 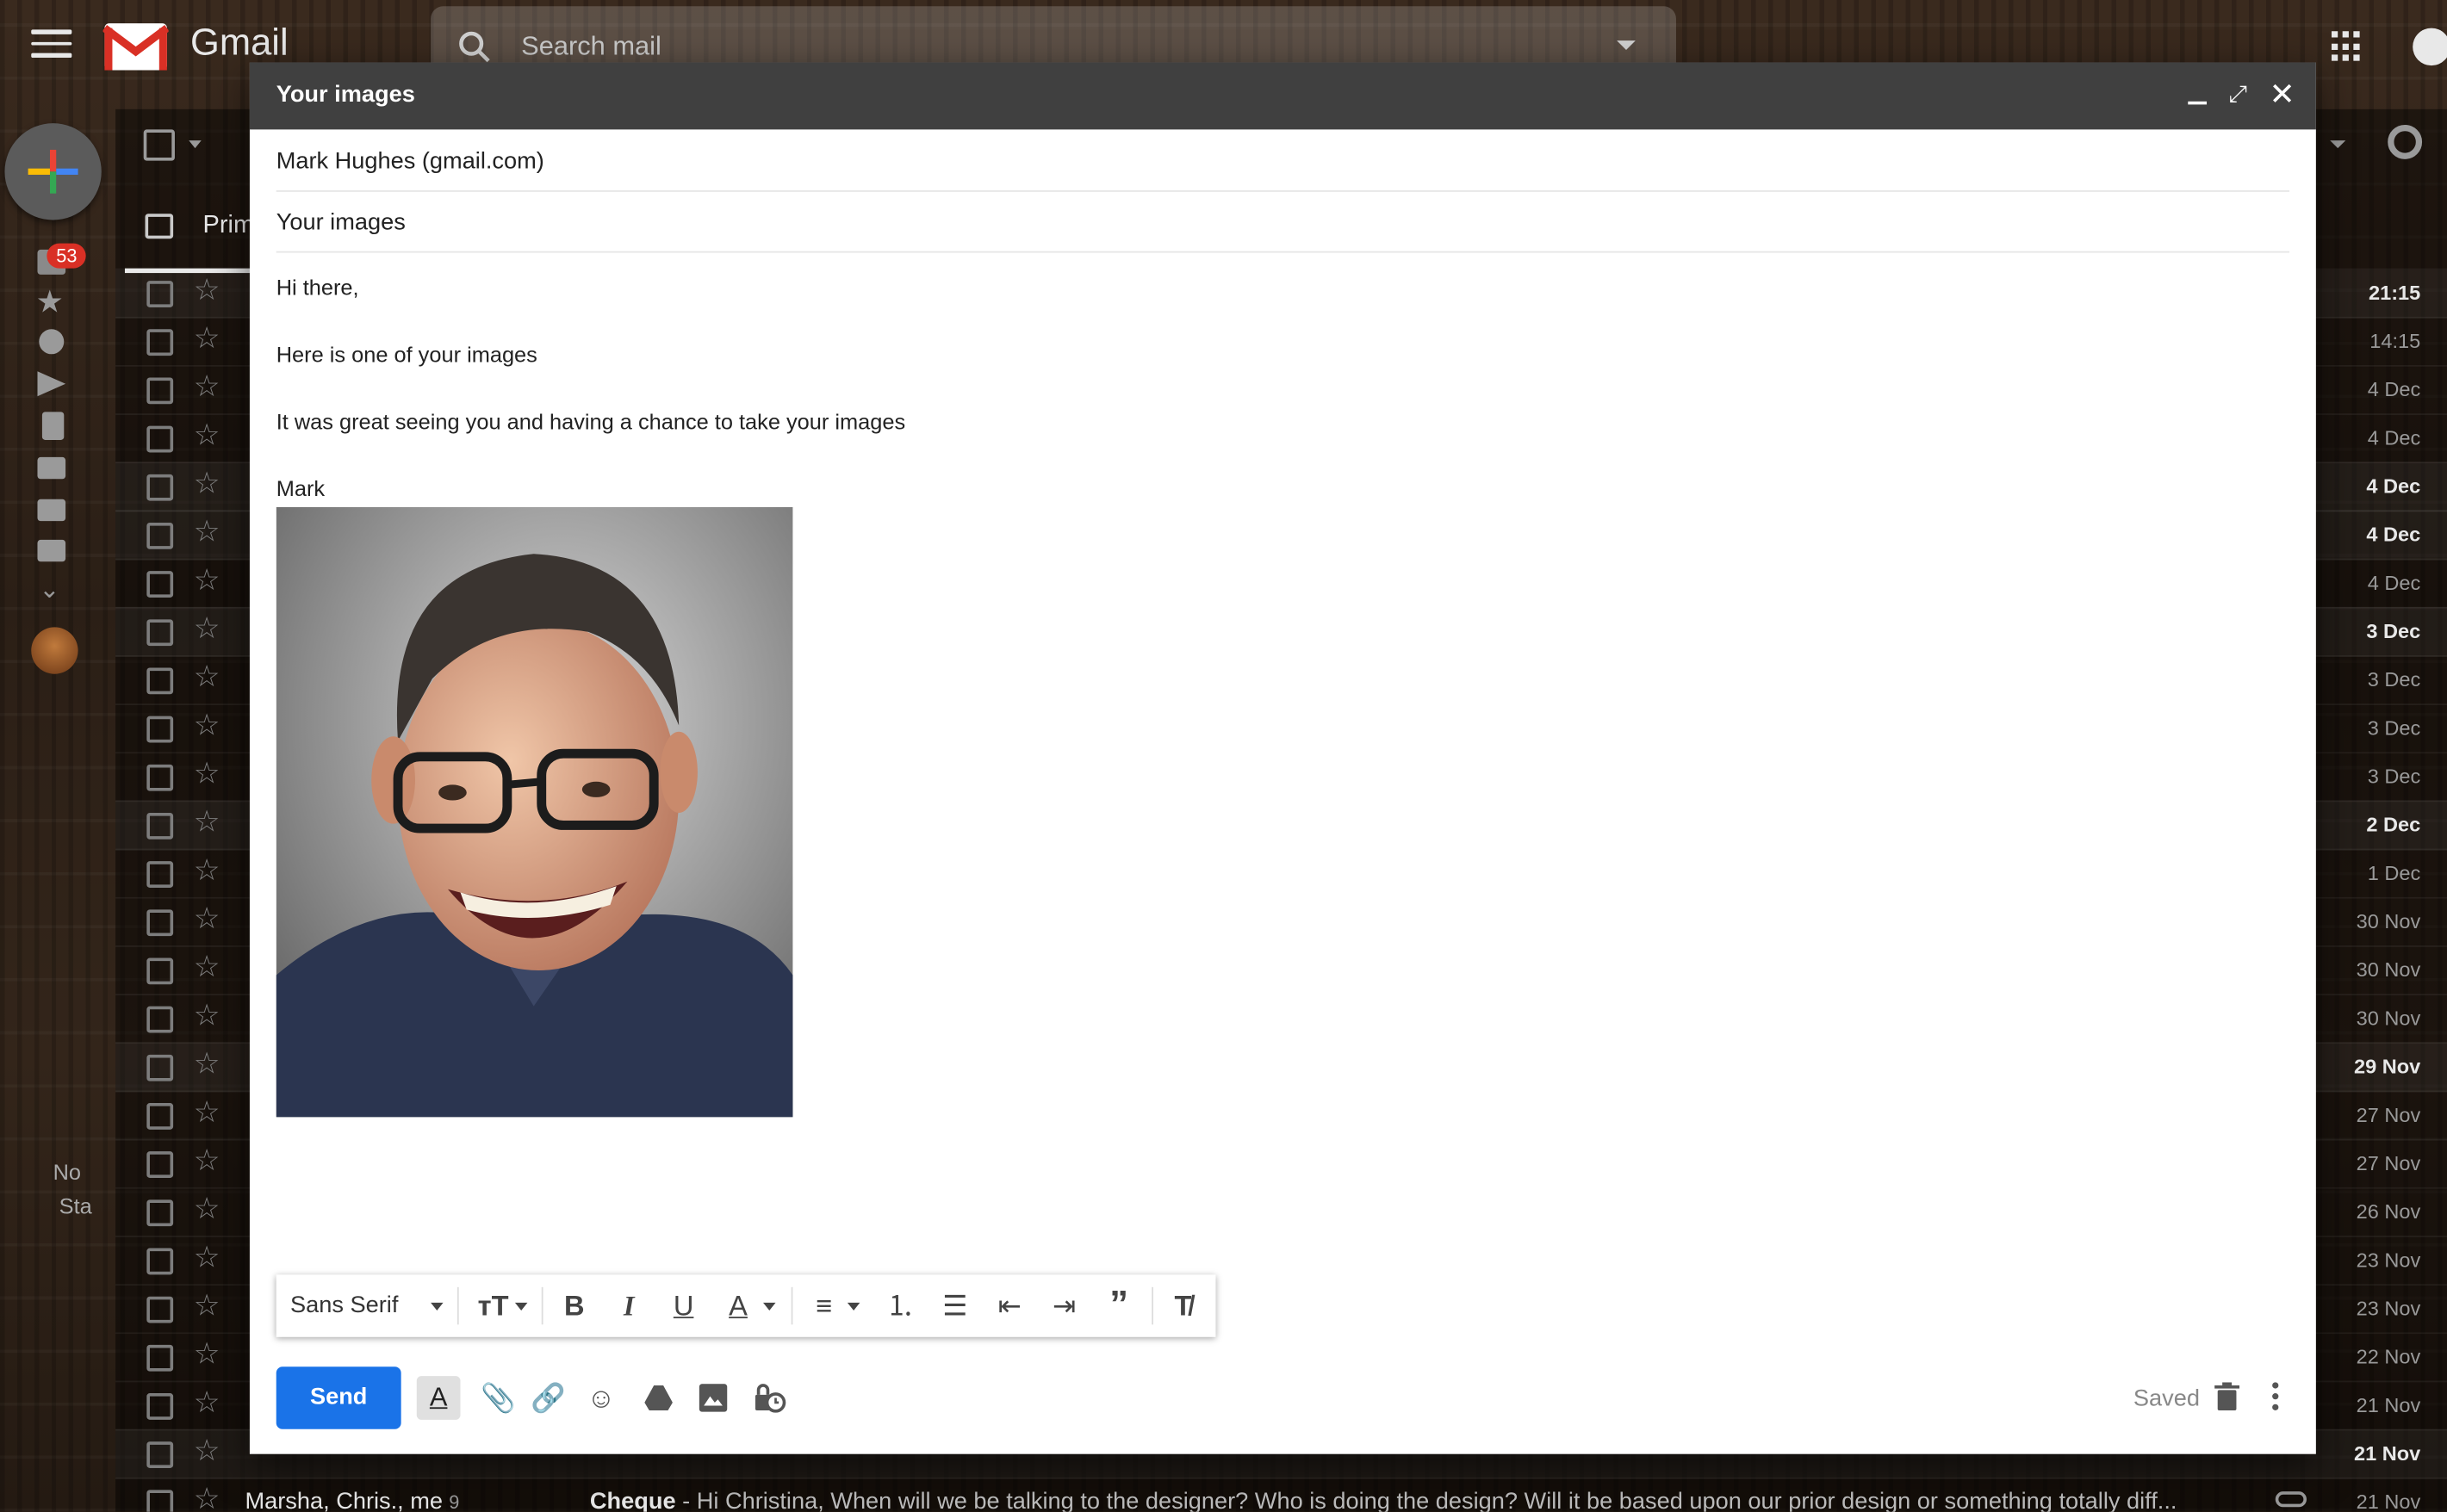 I want to click on bold-icon: B, so click(x=574, y=1305).